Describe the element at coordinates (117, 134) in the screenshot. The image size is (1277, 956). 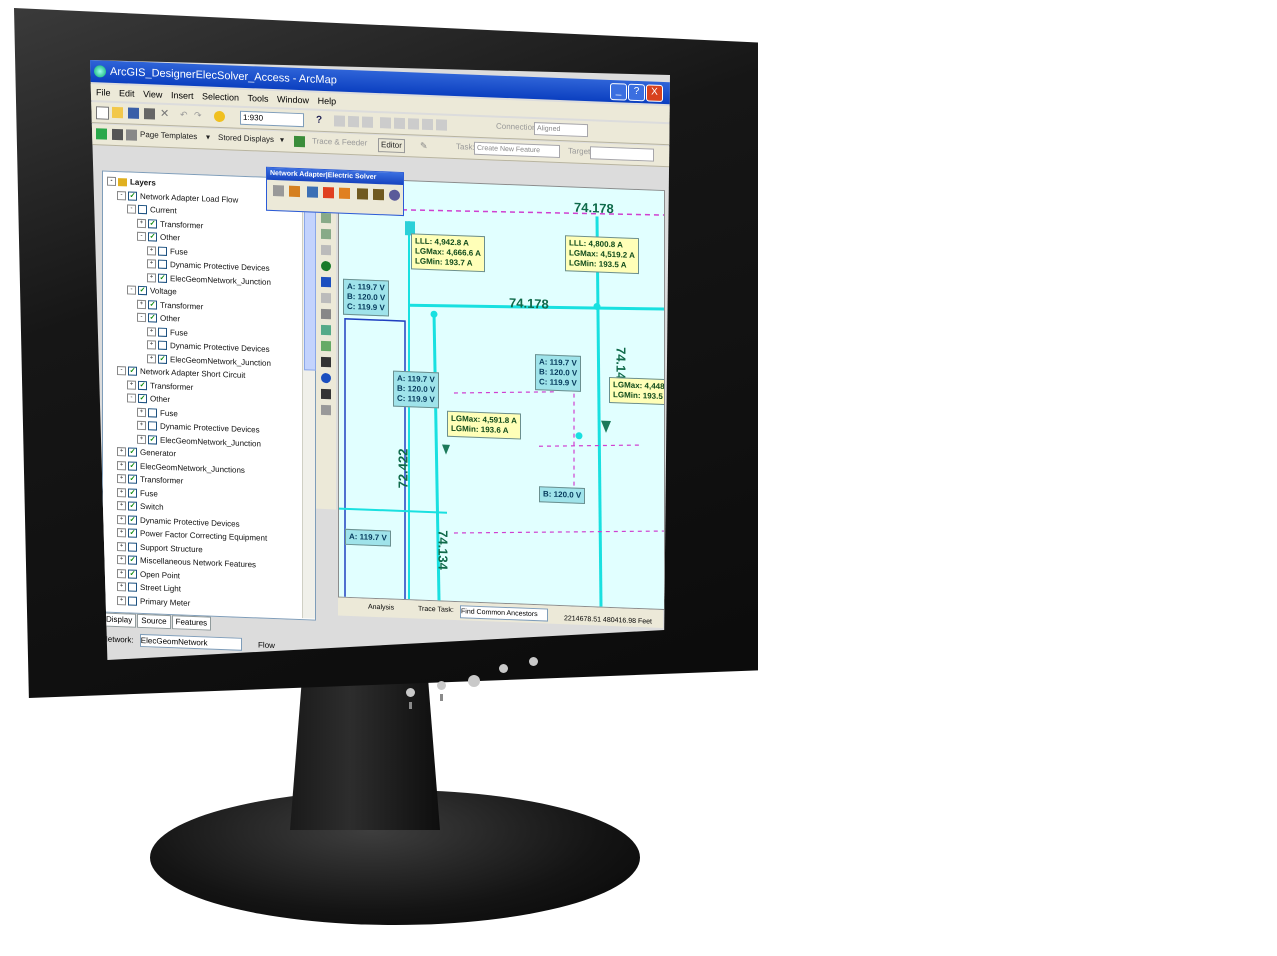
I see `page-icon` at that location.